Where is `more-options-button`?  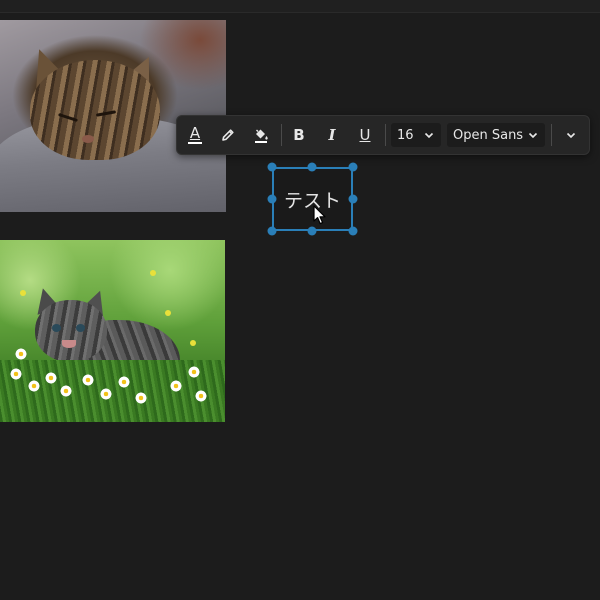 more-options-button is located at coordinates (571, 135).